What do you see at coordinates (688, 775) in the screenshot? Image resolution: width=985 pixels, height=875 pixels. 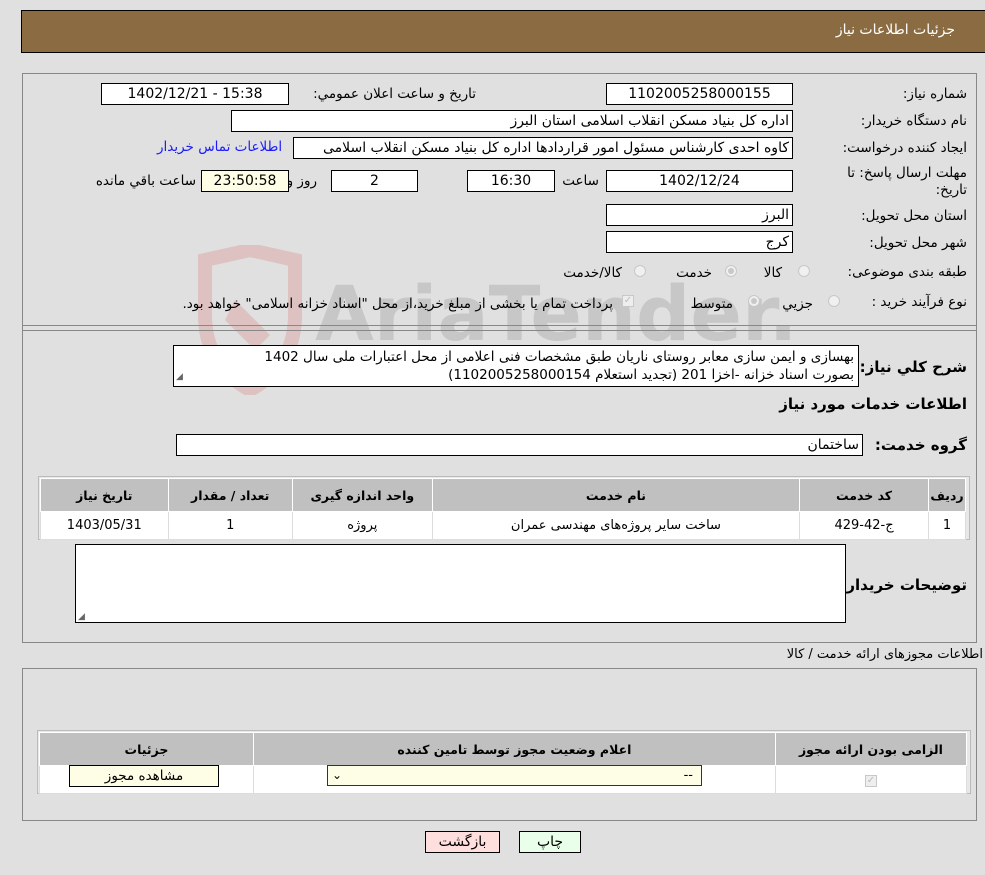 I see `permit-status-value: --` at bounding box center [688, 775].